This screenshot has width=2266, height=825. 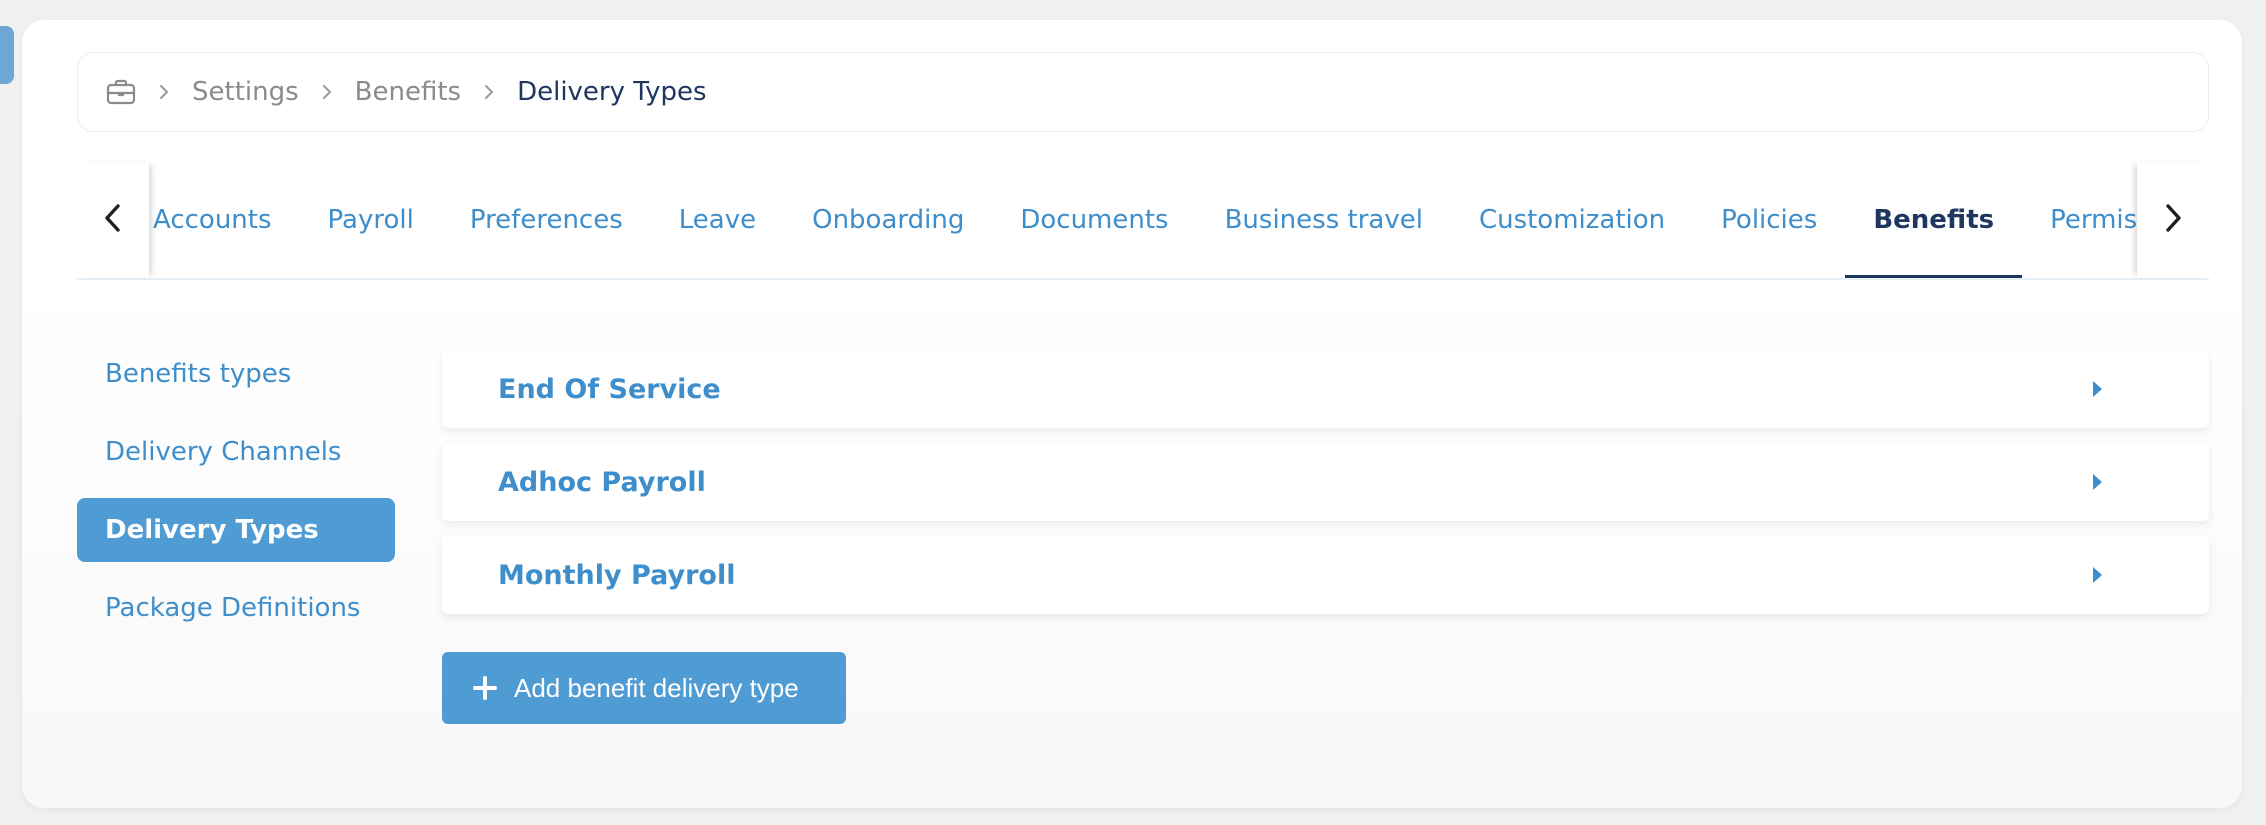 I want to click on breadcrumb-settings: Settings, so click(x=245, y=92).